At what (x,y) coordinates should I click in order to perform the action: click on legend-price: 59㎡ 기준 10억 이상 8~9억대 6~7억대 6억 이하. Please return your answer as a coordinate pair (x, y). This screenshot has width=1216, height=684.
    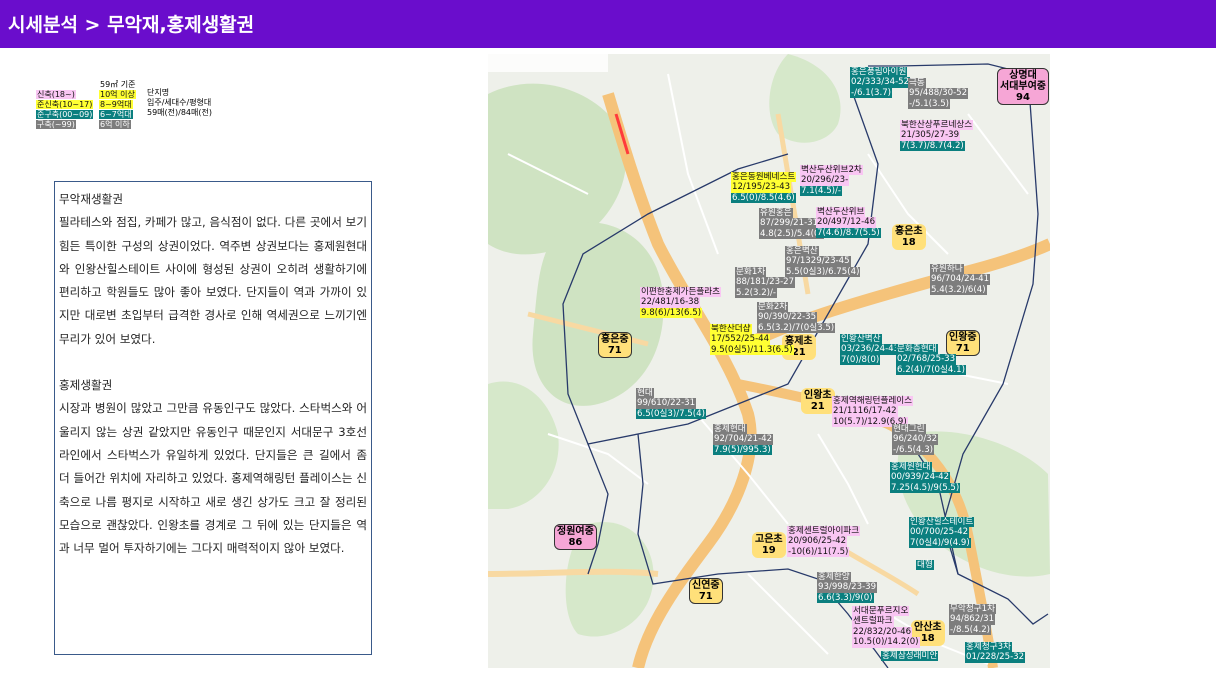
    Looking at the image, I should click on (117, 105).